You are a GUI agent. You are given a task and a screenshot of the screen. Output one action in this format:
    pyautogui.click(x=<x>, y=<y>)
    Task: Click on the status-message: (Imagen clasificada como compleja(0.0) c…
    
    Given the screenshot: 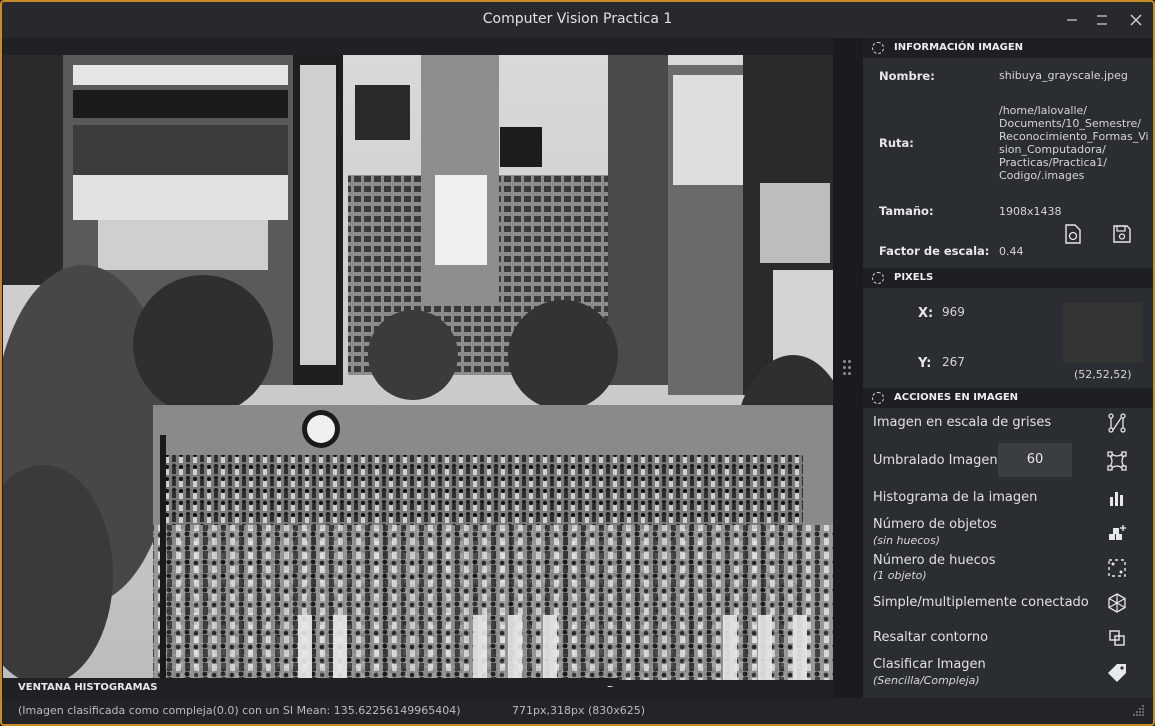 What is the action you would take?
    pyautogui.click(x=239, y=710)
    